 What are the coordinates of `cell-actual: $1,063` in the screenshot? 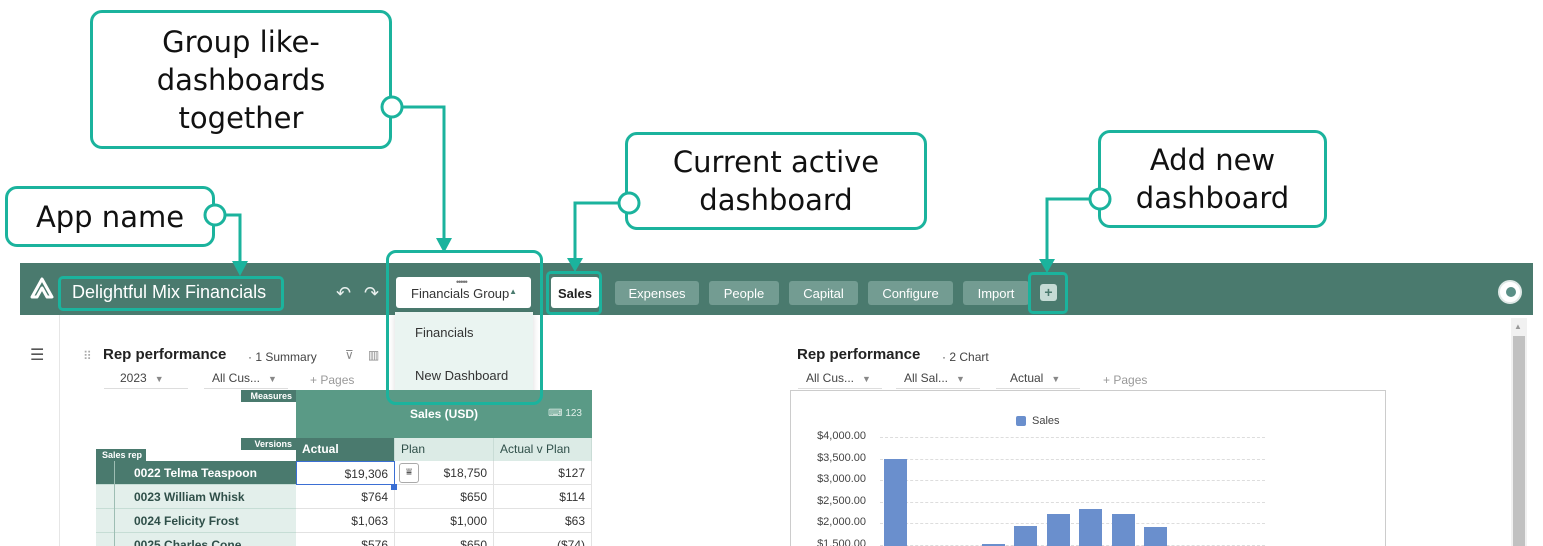 It's located at (345, 521).